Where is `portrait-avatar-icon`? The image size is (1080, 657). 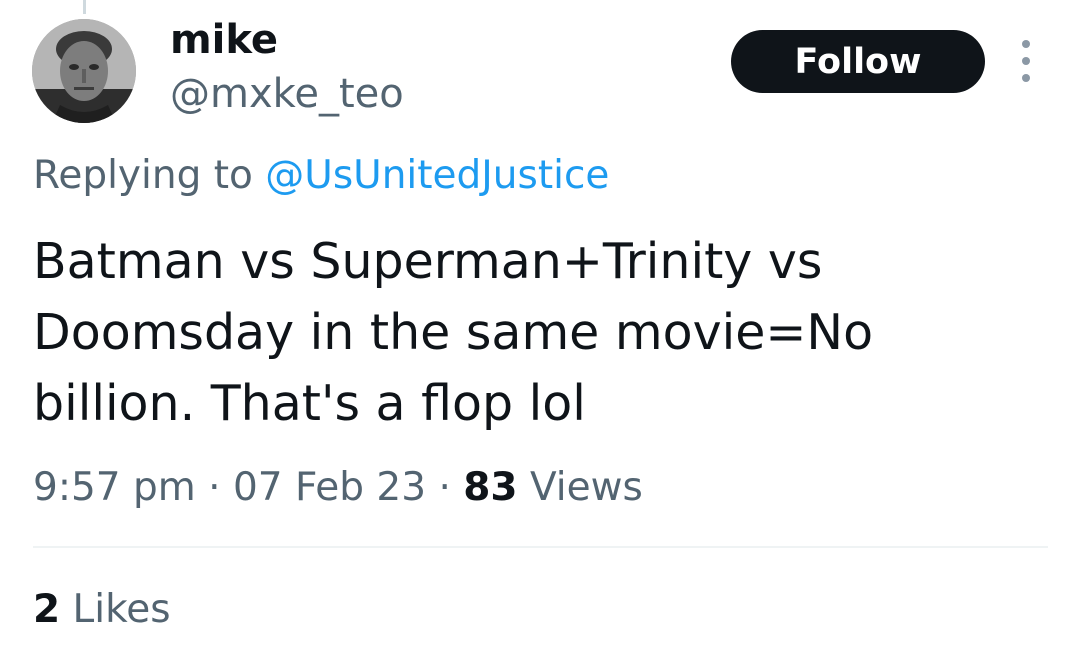 portrait-avatar-icon is located at coordinates (84, 71).